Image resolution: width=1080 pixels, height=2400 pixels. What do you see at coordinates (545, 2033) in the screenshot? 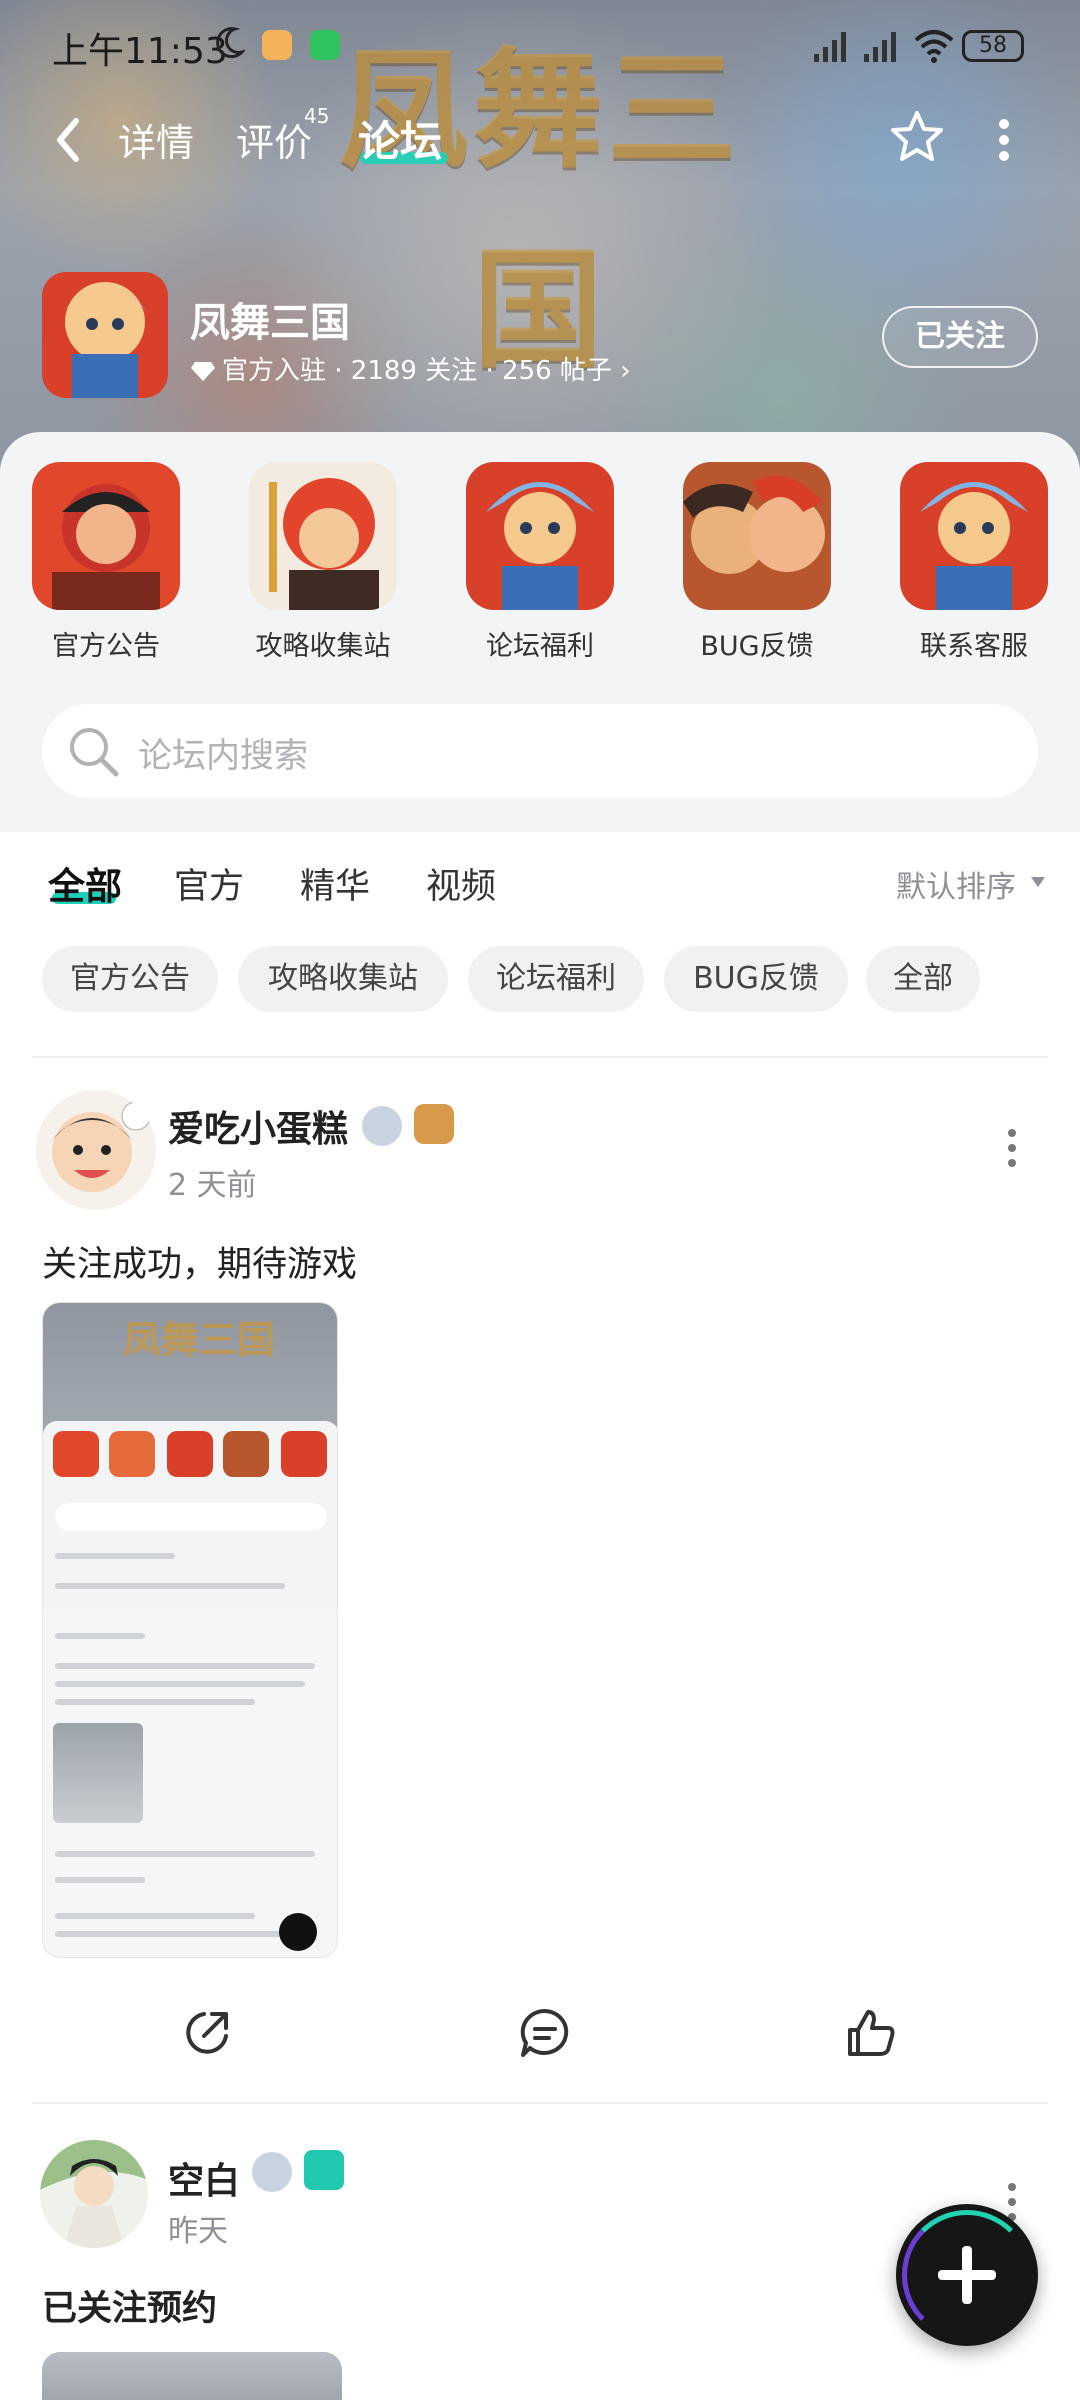
I see `comment-icon` at bounding box center [545, 2033].